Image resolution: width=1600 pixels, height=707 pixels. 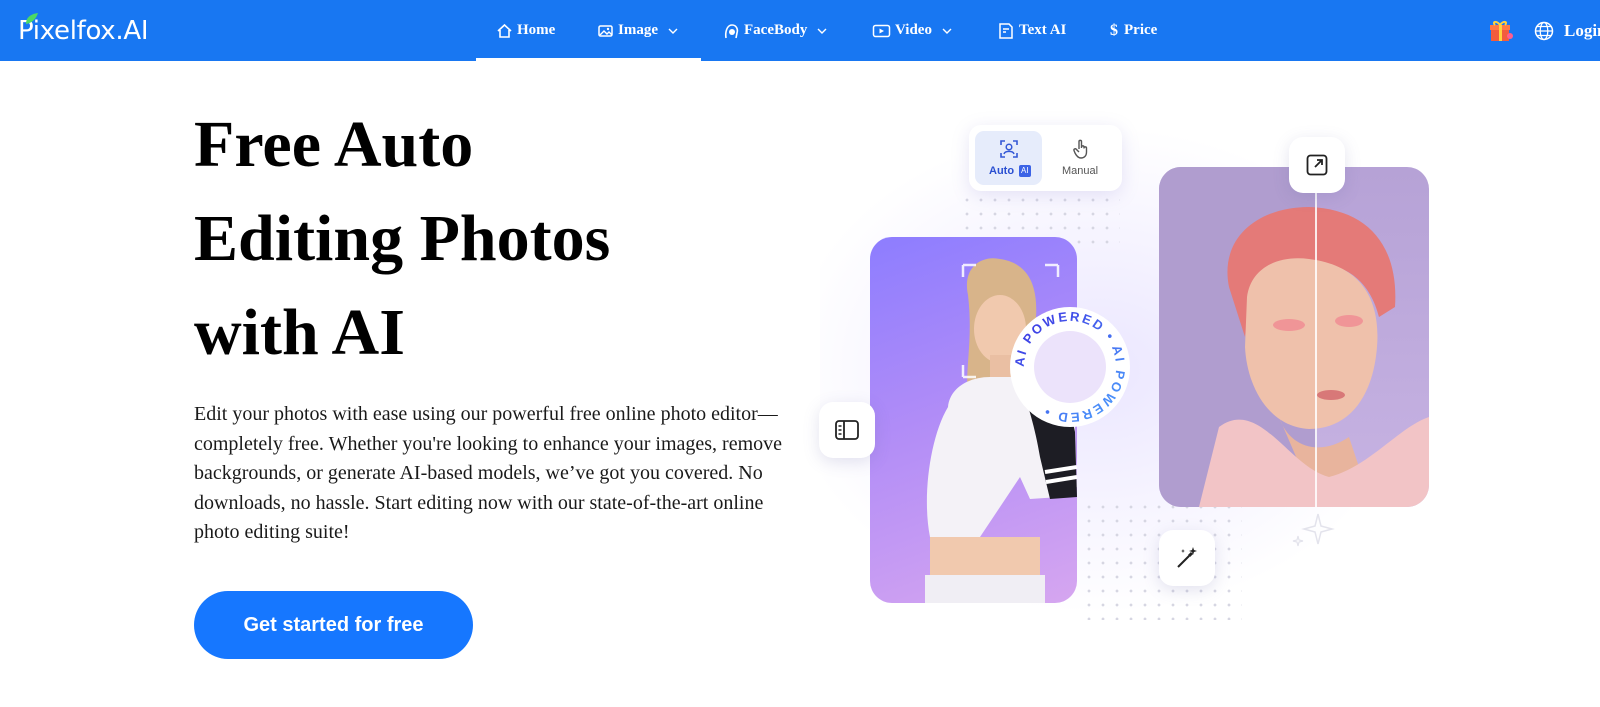 I want to click on auto-mode-label: Auto, so click(x=1002, y=171).